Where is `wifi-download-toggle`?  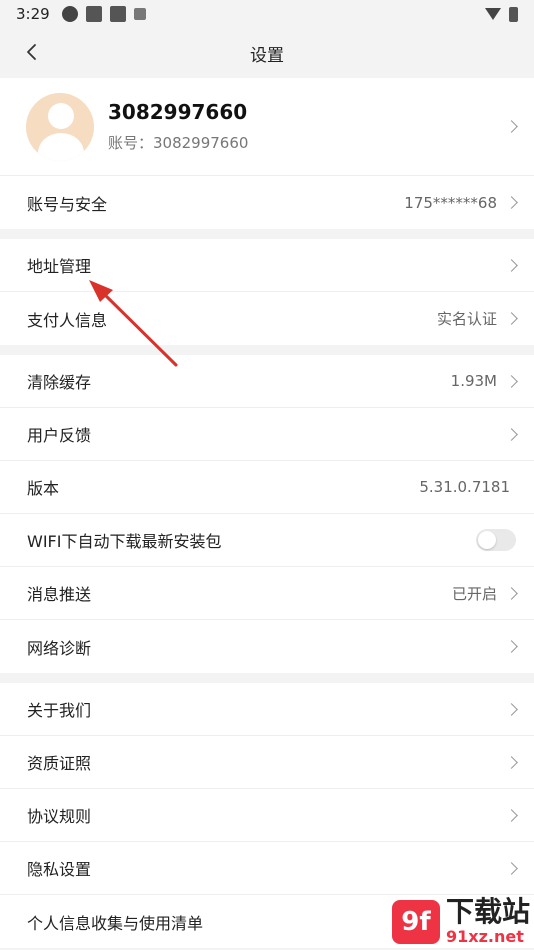 wifi-download-toggle is located at coordinates (496, 540).